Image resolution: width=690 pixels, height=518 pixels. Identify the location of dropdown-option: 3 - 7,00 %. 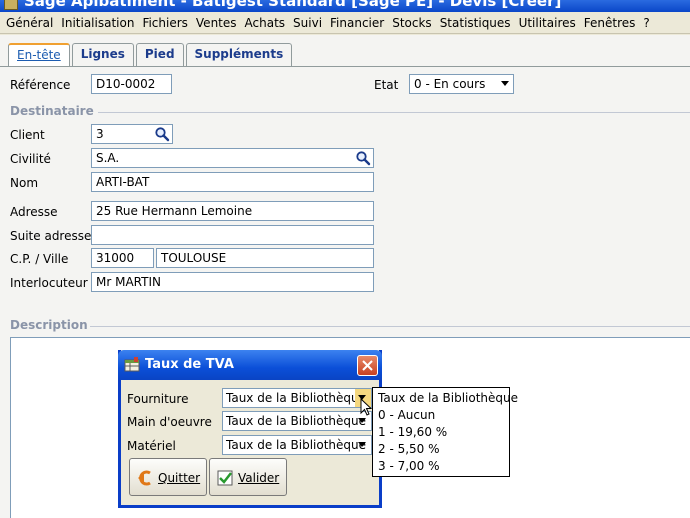
(441, 466).